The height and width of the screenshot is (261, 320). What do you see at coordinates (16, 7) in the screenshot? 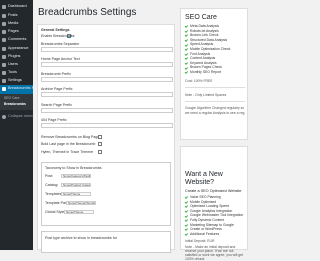
I see `sidebar-item-dashboard: Dashboard` at bounding box center [16, 7].